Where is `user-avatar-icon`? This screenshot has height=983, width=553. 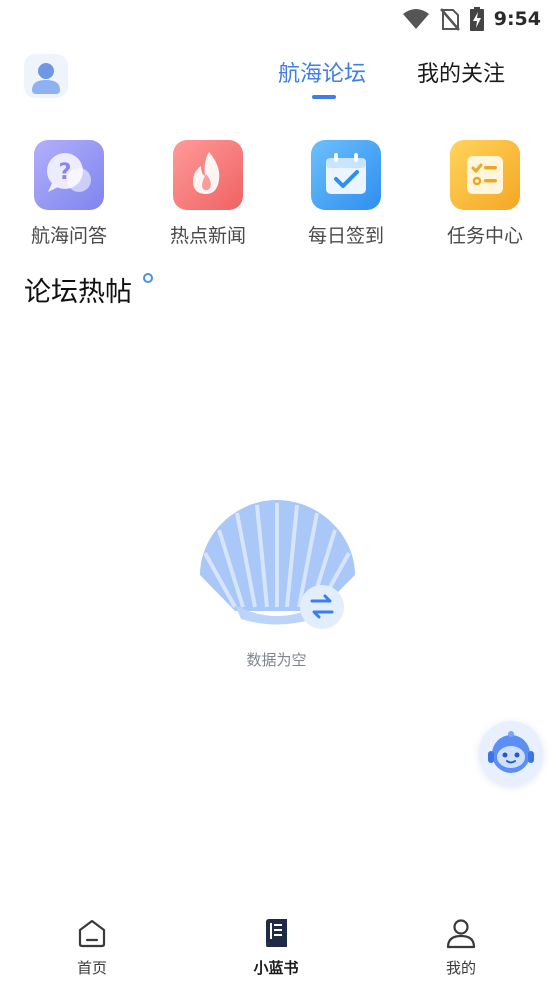
user-avatar-icon is located at coordinates (46, 78).